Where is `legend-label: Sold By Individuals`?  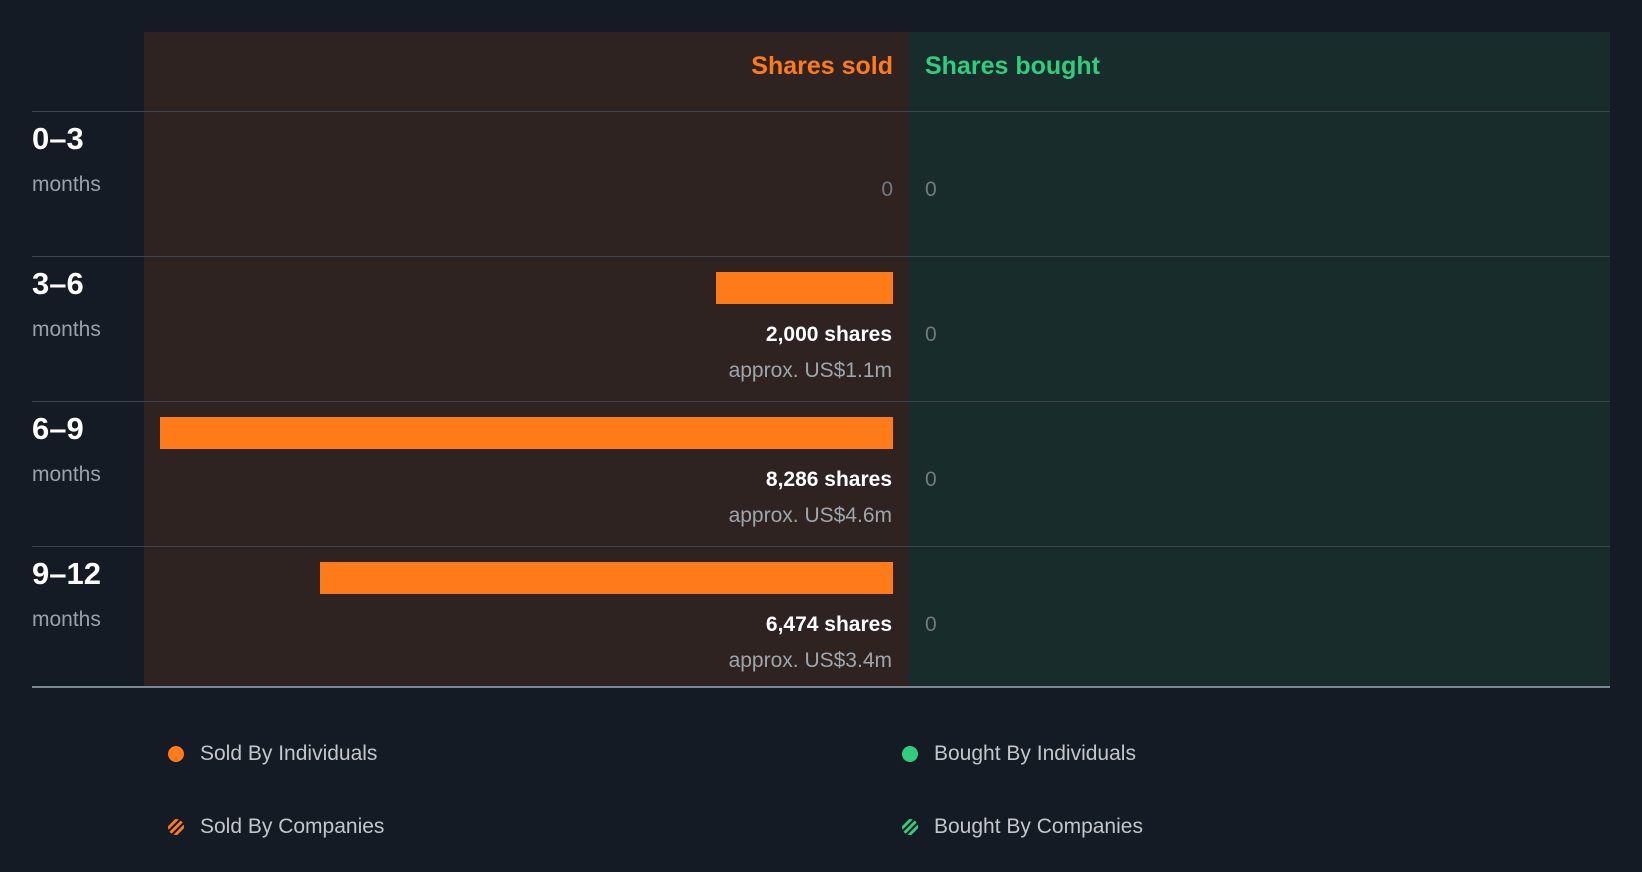 legend-label: Sold By Individuals is located at coordinates (289, 753).